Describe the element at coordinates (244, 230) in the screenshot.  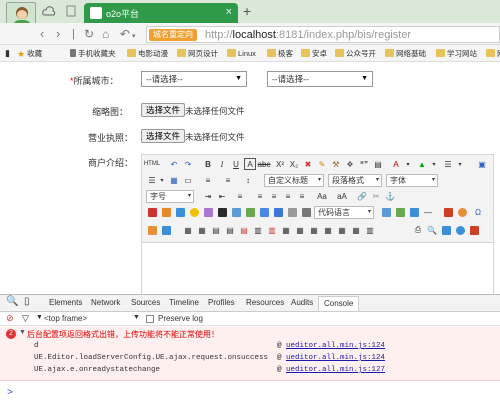
I see `delete-row-icon: ▤` at that location.